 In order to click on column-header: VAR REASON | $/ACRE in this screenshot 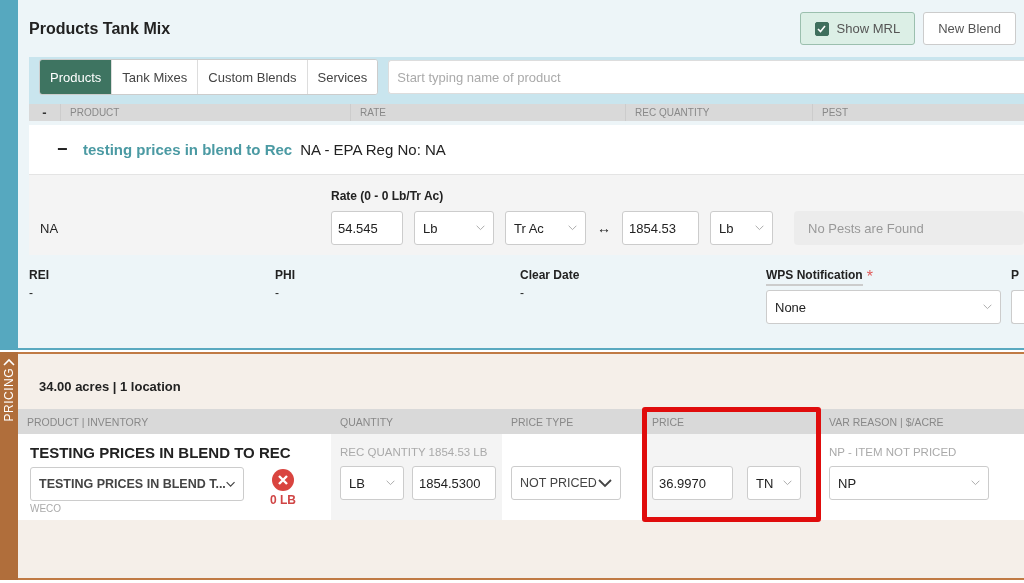, I will do `click(922, 421)`.